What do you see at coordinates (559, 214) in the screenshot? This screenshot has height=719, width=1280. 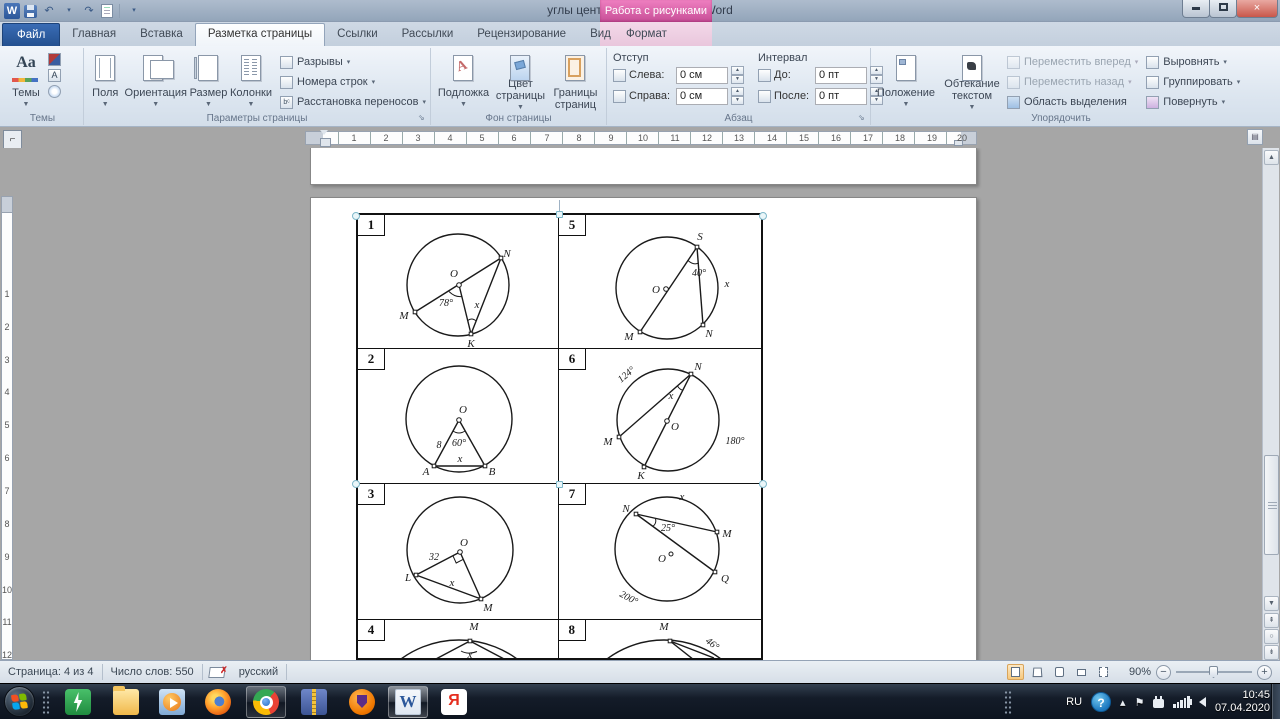 I see `selection-handle-top-center` at bounding box center [559, 214].